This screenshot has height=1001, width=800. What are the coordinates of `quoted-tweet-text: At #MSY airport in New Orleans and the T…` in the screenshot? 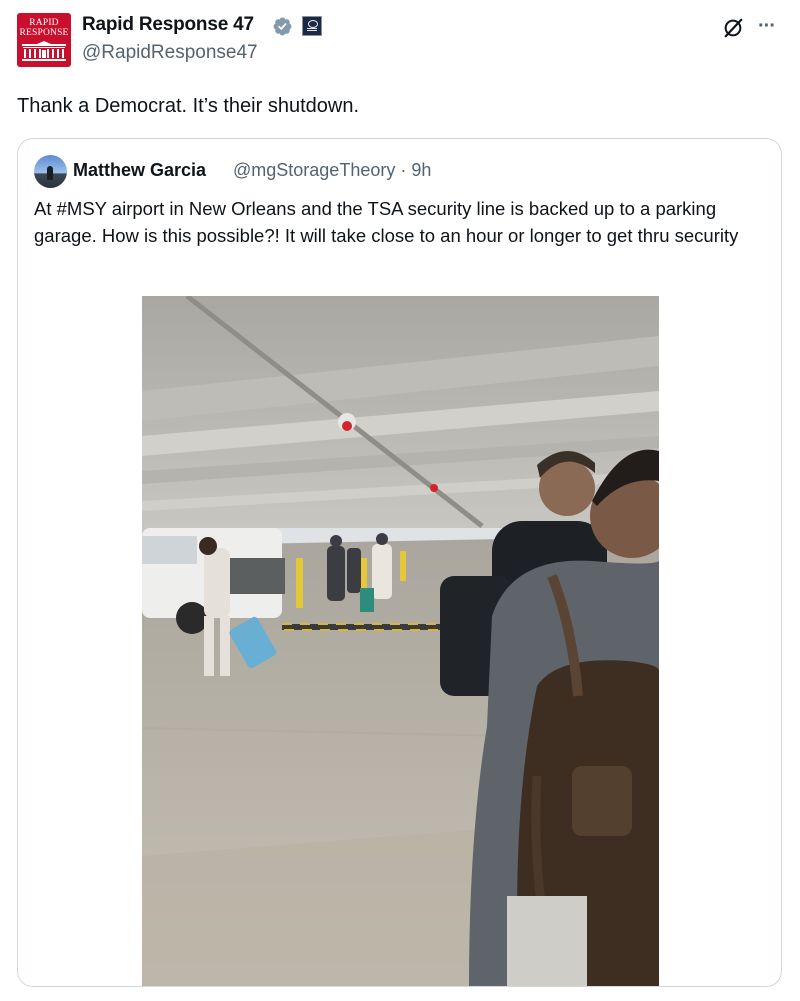 It's located at (386, 222).